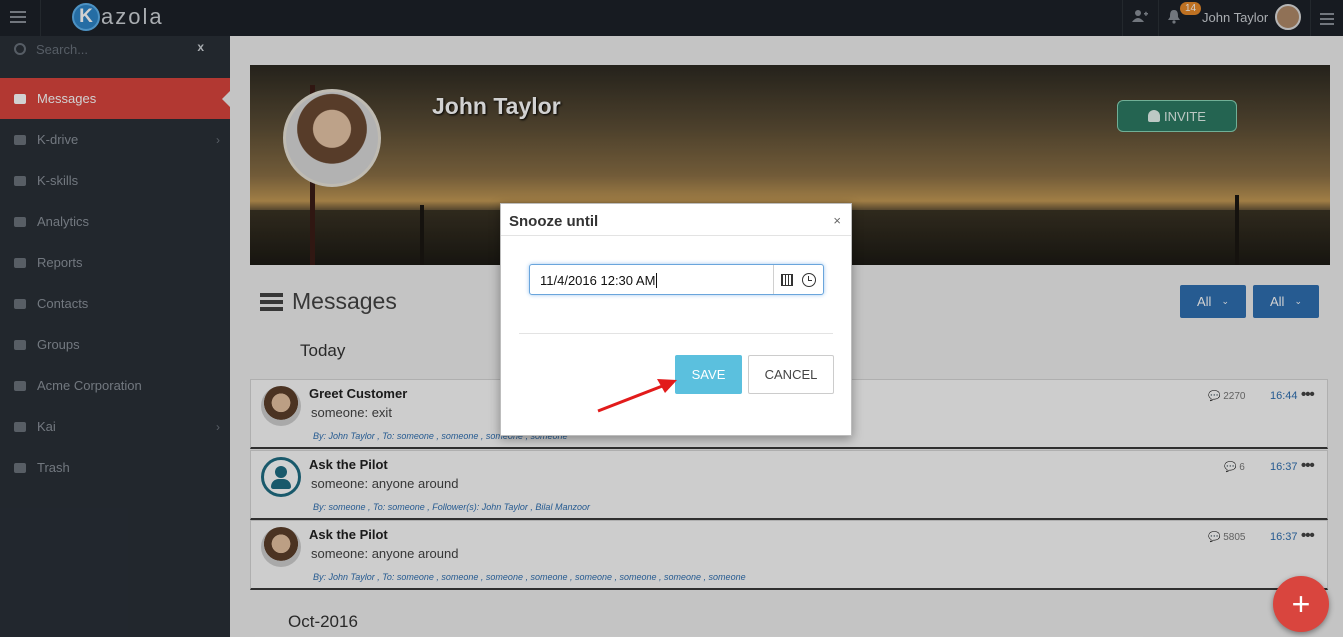 This screenshot has height=637, width=1343. I want to click on datetime-value: 11/4/2016 12:30 AM, so click(599, 280).